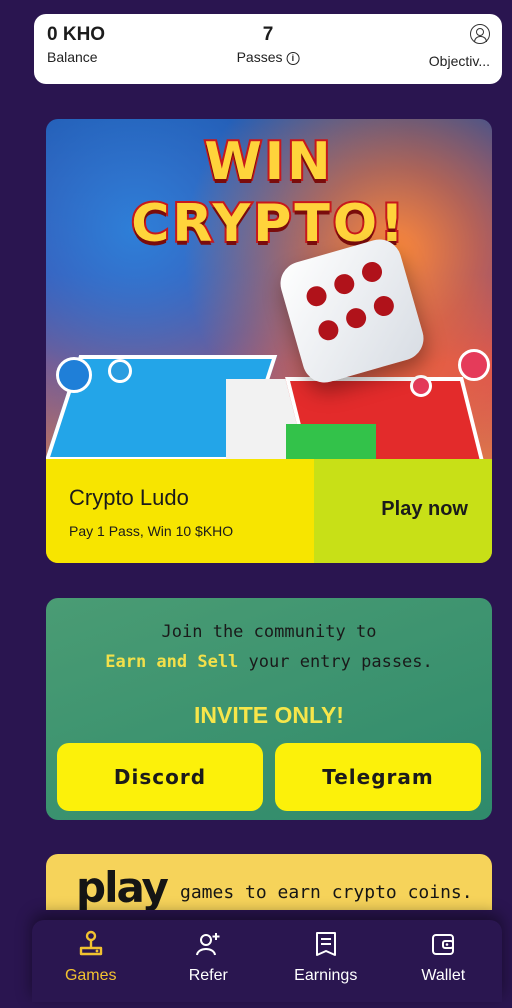 Image resolution: width=512 pixels, height=1008 pixels. What do you see at coordinates (76, 34) in the screenshot?
I see `balance-value: 0 KHO` at bounding box center [76, 34].